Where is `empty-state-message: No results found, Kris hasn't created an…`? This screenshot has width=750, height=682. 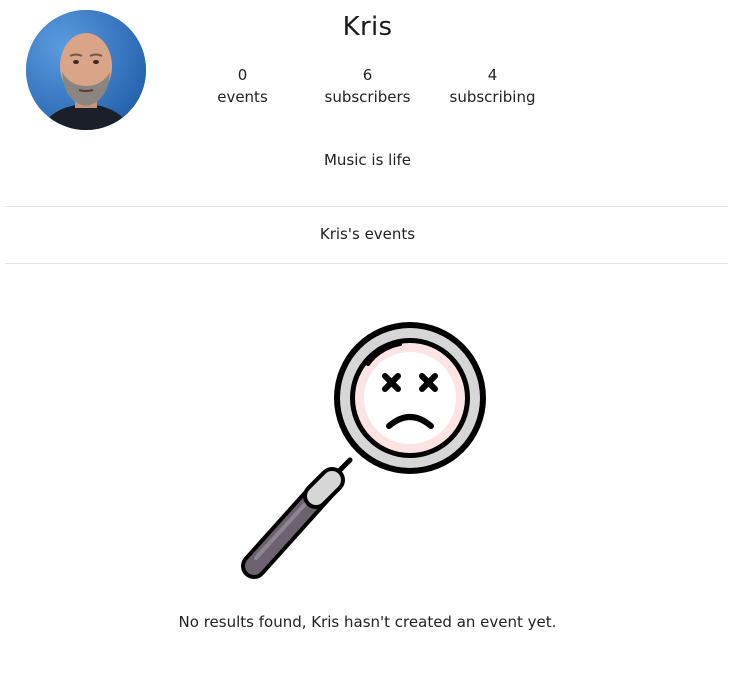 empty-state-message: No results found, Kris hasn't created an… is located at coordinates (367, 622).